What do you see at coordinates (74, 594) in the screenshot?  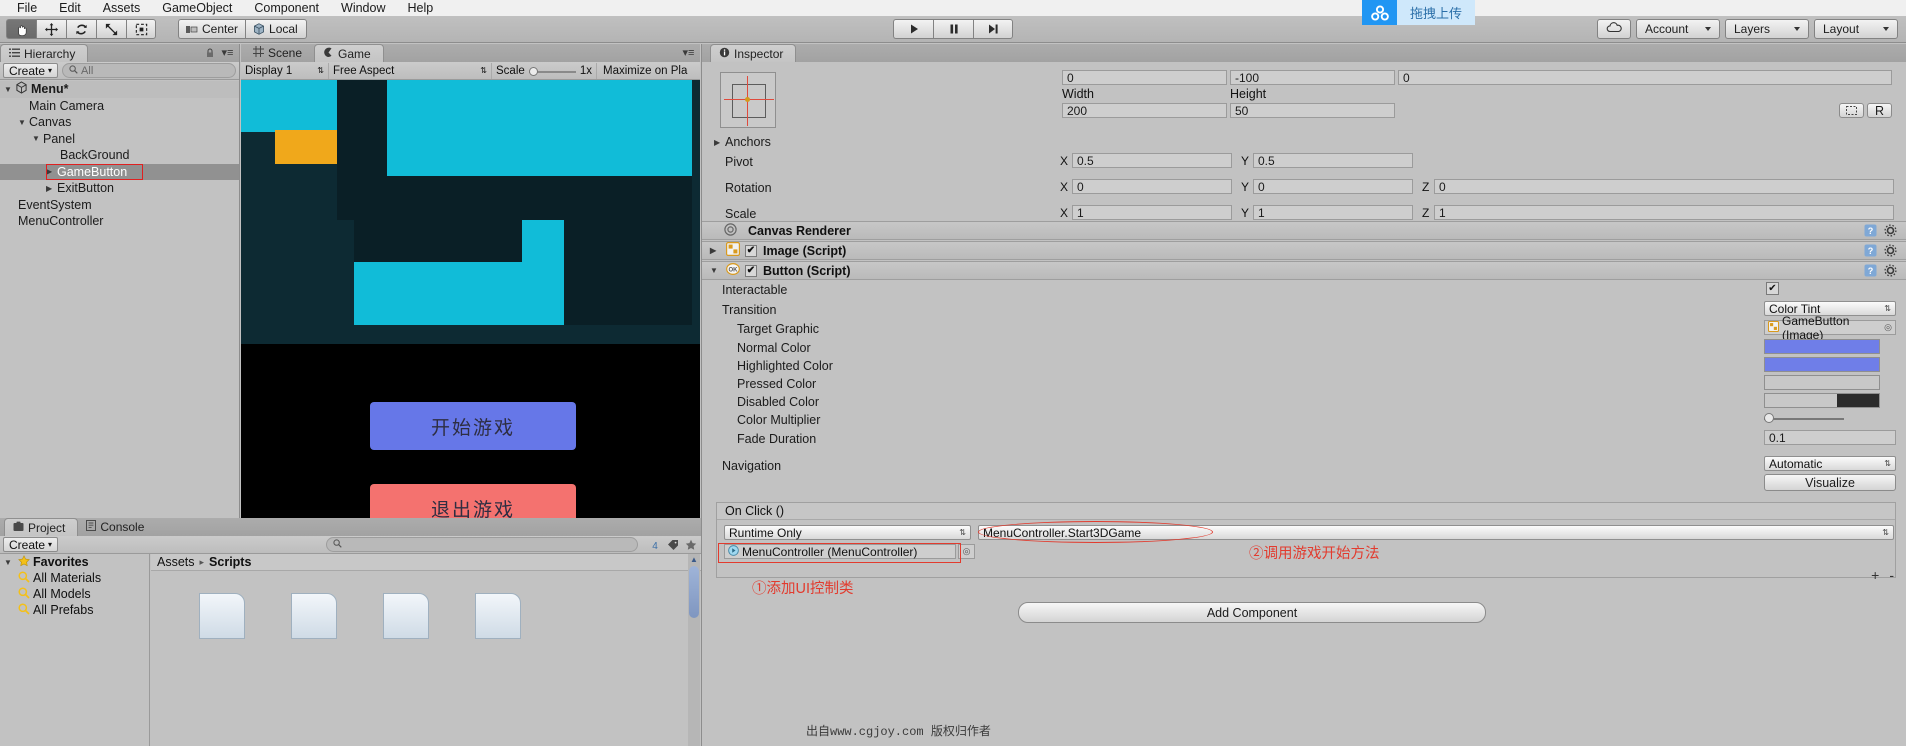 I see `favorite-all-models: All Models` at bounding box center [74, 594].